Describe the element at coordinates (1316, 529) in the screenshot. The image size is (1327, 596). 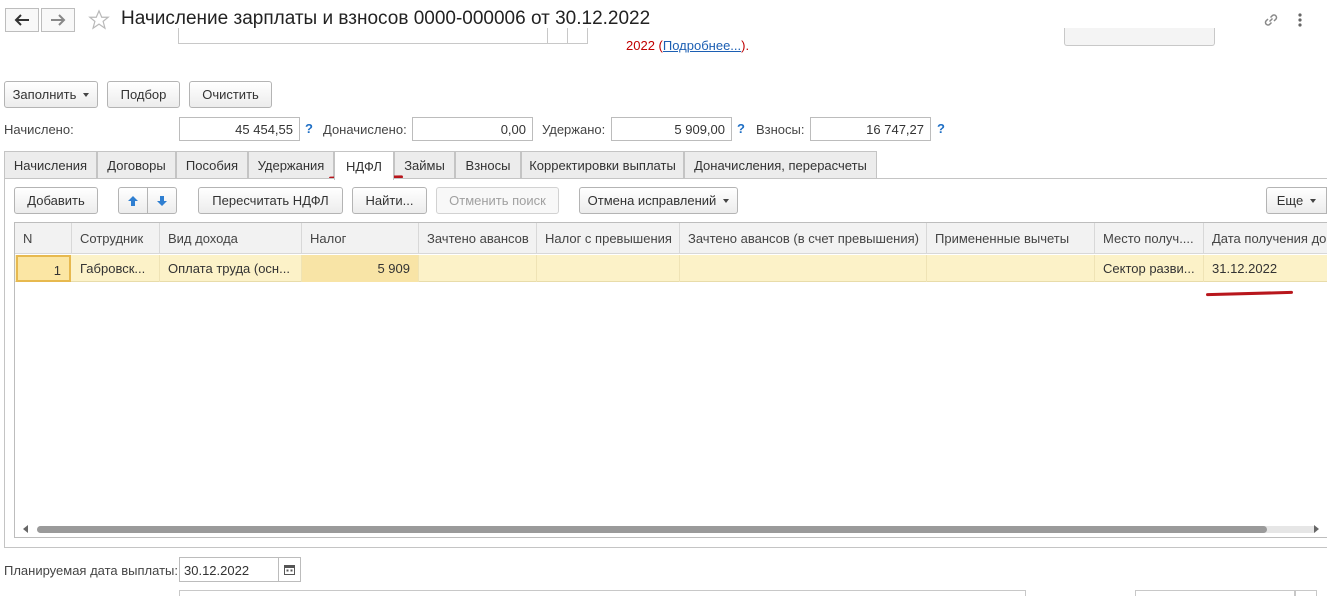
I see `scroll-right-icon` at that location.